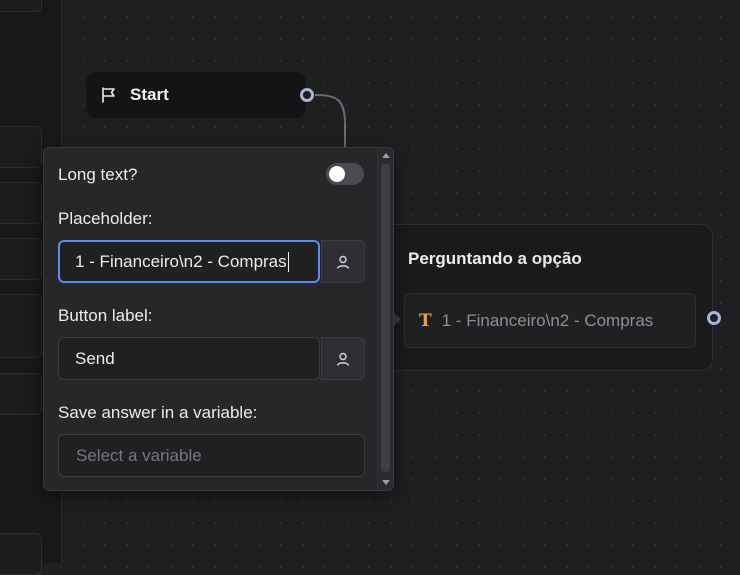 This screenshot has height=575, width=740. Describe the element at coordinates (337, 174) in the screenshot. I see `toggle-knob` at that location.